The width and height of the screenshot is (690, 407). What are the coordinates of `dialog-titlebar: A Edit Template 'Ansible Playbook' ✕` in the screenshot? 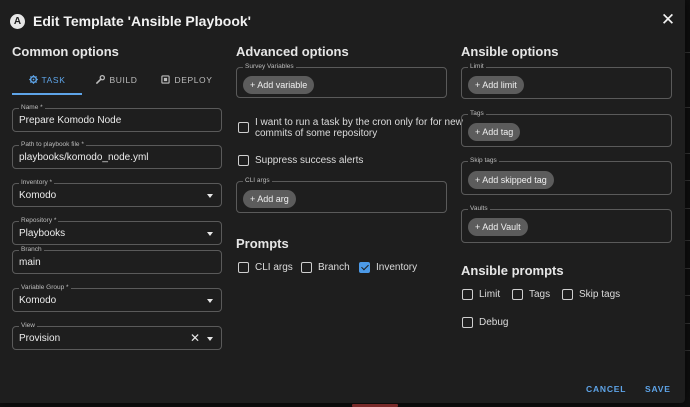 It's located at (342, 21).